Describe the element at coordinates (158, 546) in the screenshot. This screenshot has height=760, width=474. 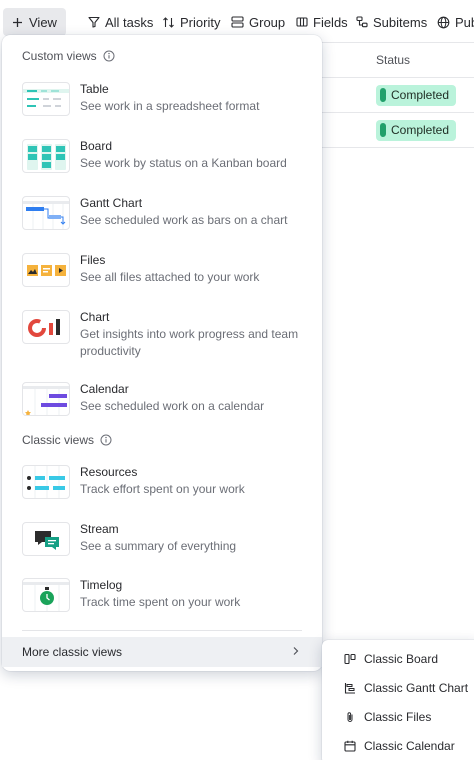
I see `view-option-description: See a summary of everything` at that location.